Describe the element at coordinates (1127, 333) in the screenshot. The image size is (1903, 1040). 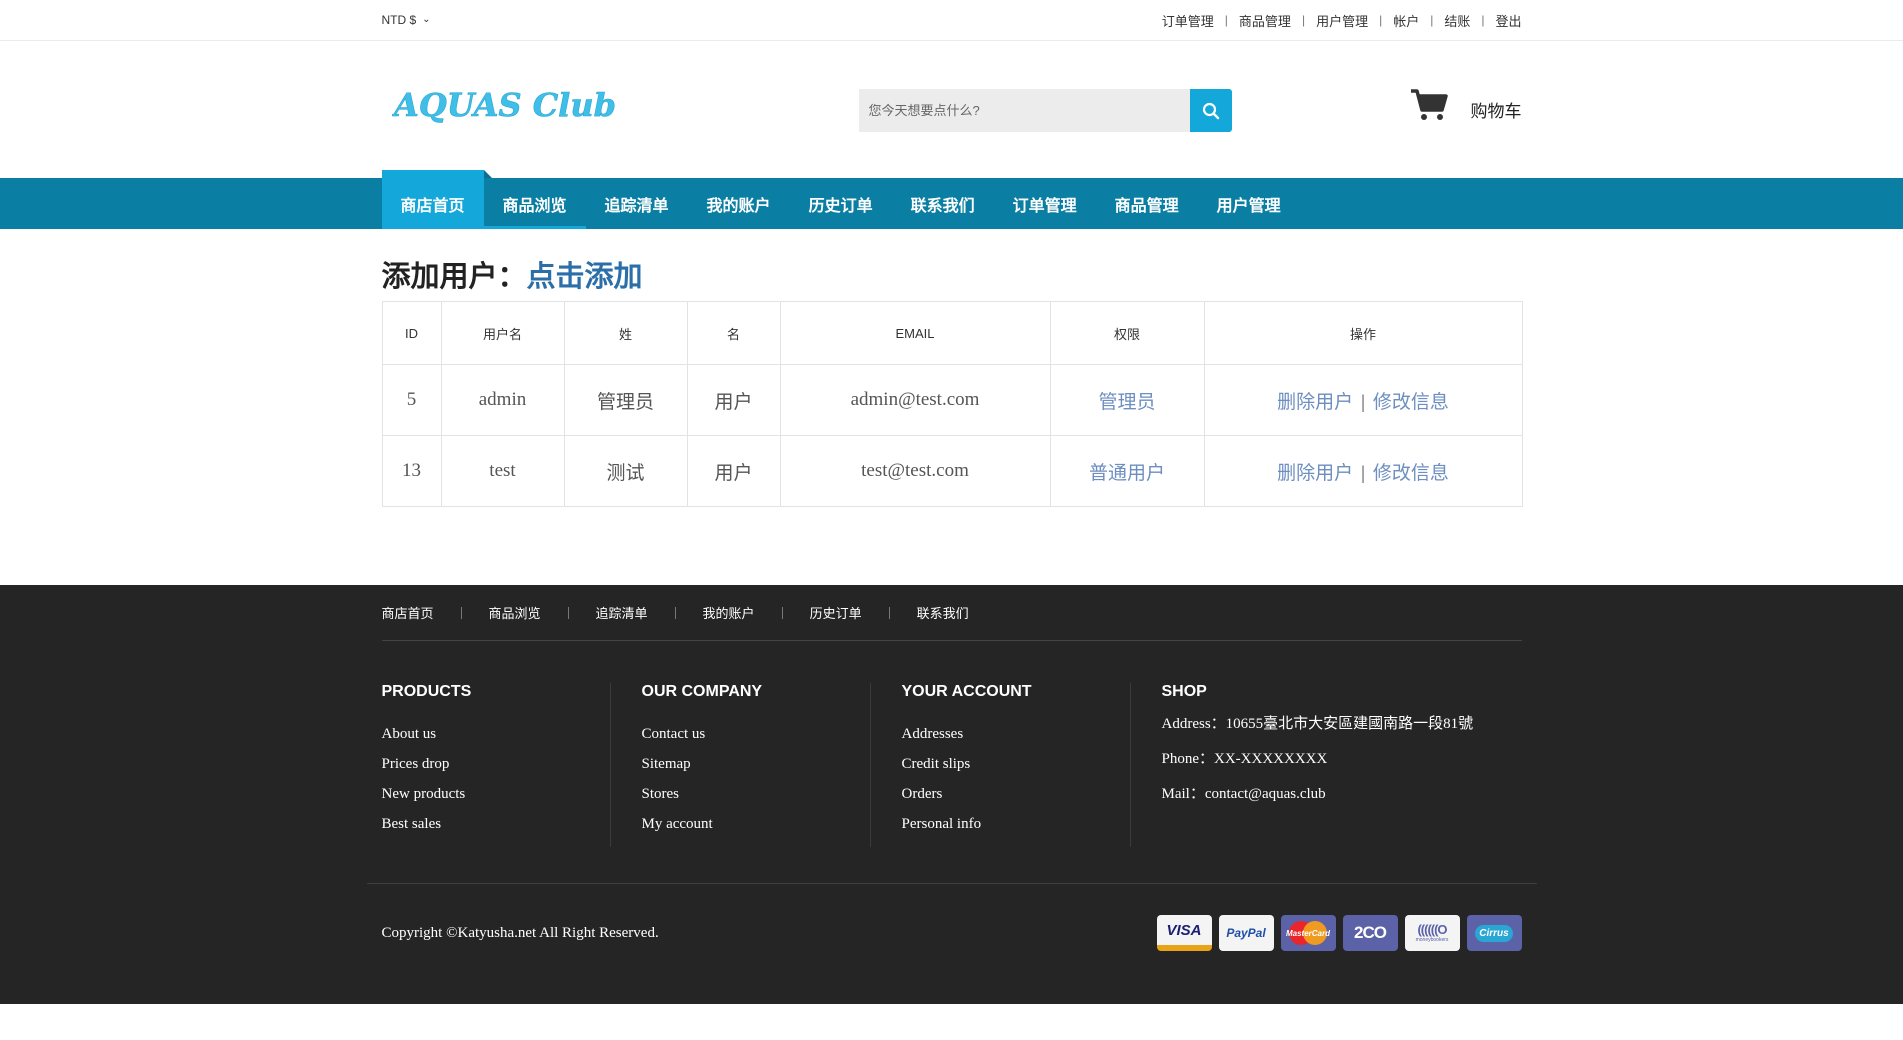
I see `col-header-permission: 权限` at that location.